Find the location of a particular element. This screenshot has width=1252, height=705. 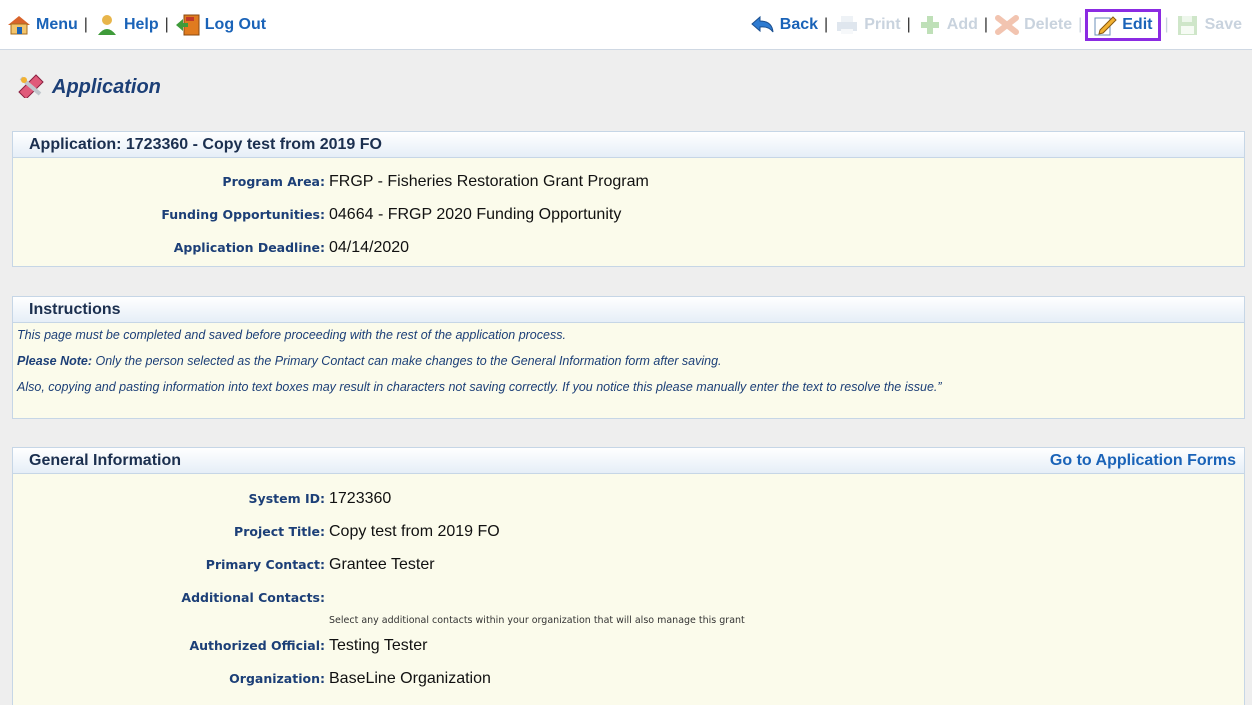

edit-button: Edit is located at coordinates (1123, 25).